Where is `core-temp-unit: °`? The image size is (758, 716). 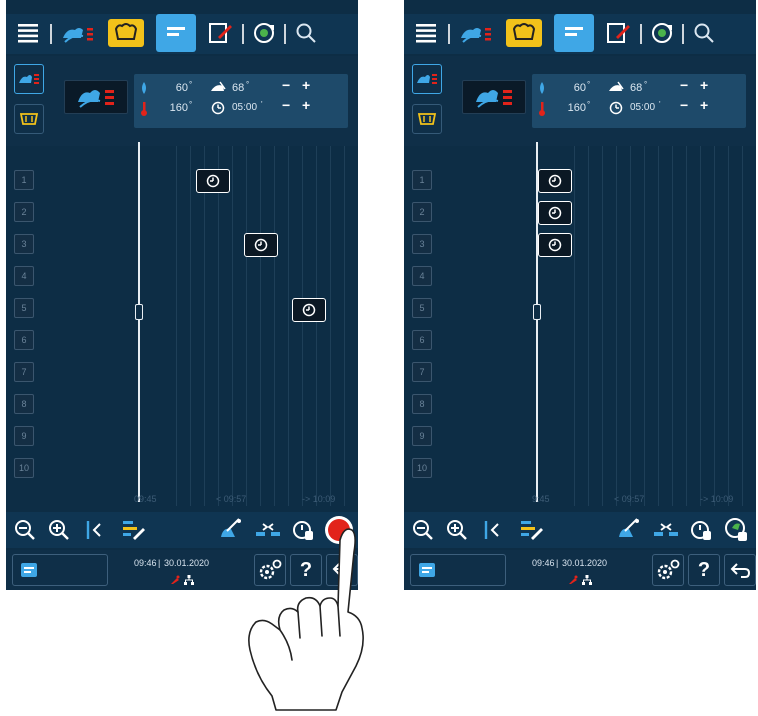
core-temp-unit: ° is located at coordinates (646, 84).